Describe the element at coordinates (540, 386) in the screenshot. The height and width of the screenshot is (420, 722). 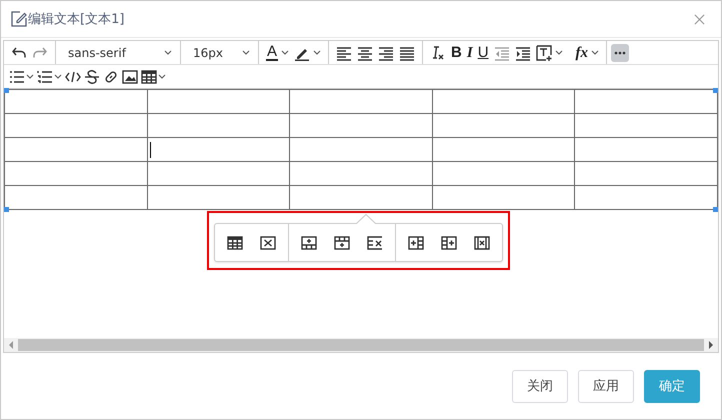
I see `dialog-button: 关闭` at that location.